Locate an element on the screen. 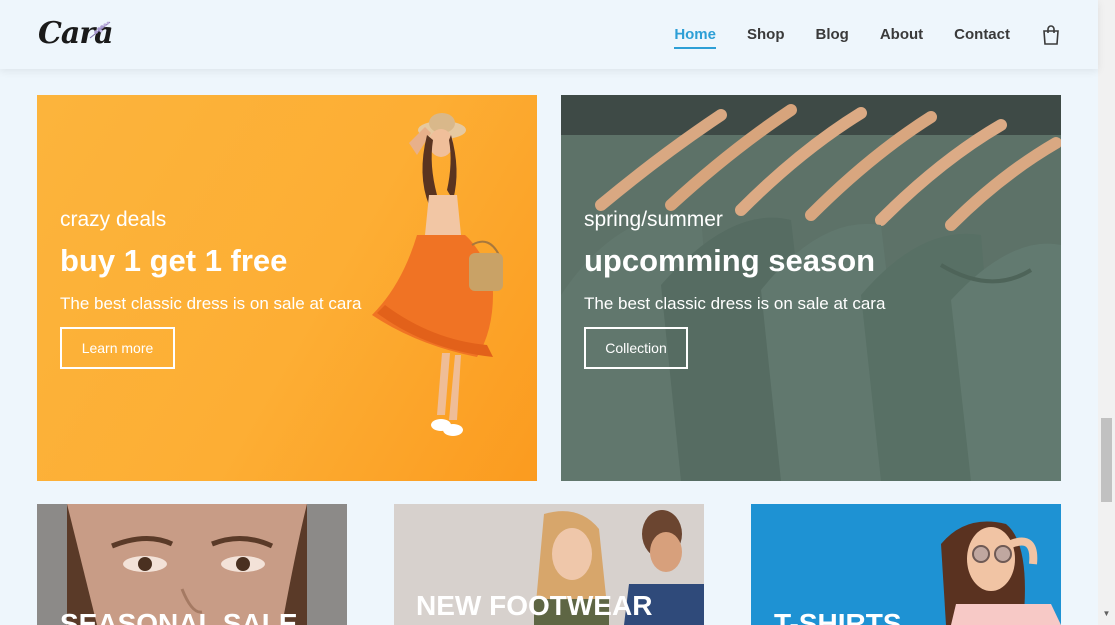  main-nav: Home Shop Blog About Contact is located at coordinates (851, 34).